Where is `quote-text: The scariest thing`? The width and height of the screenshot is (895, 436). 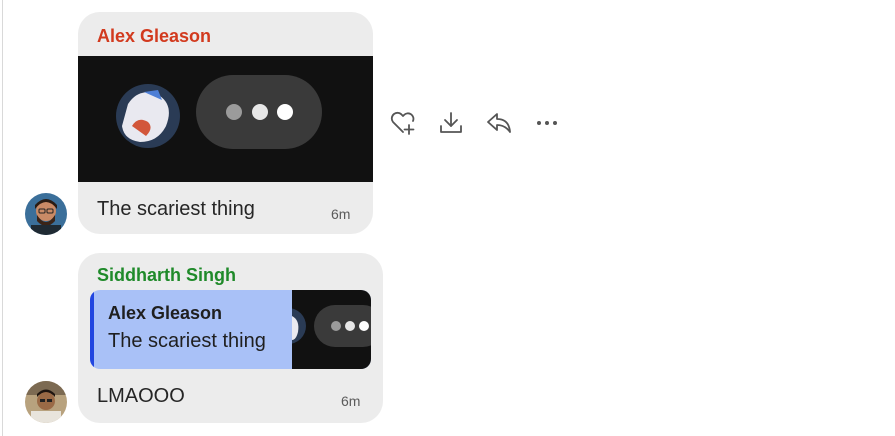 quote-text: The scariest thing is located at coordinates (187, 341).